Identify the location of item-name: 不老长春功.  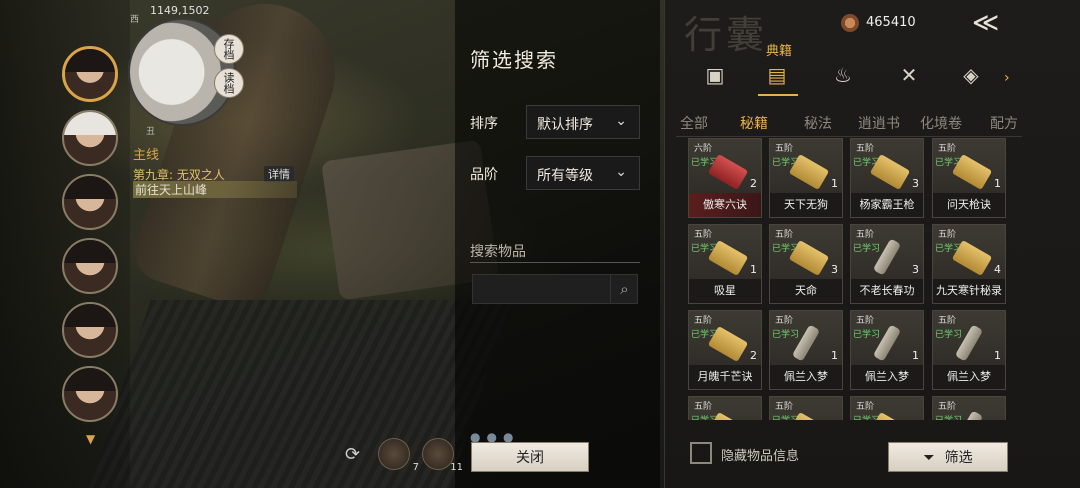
(887, 291).